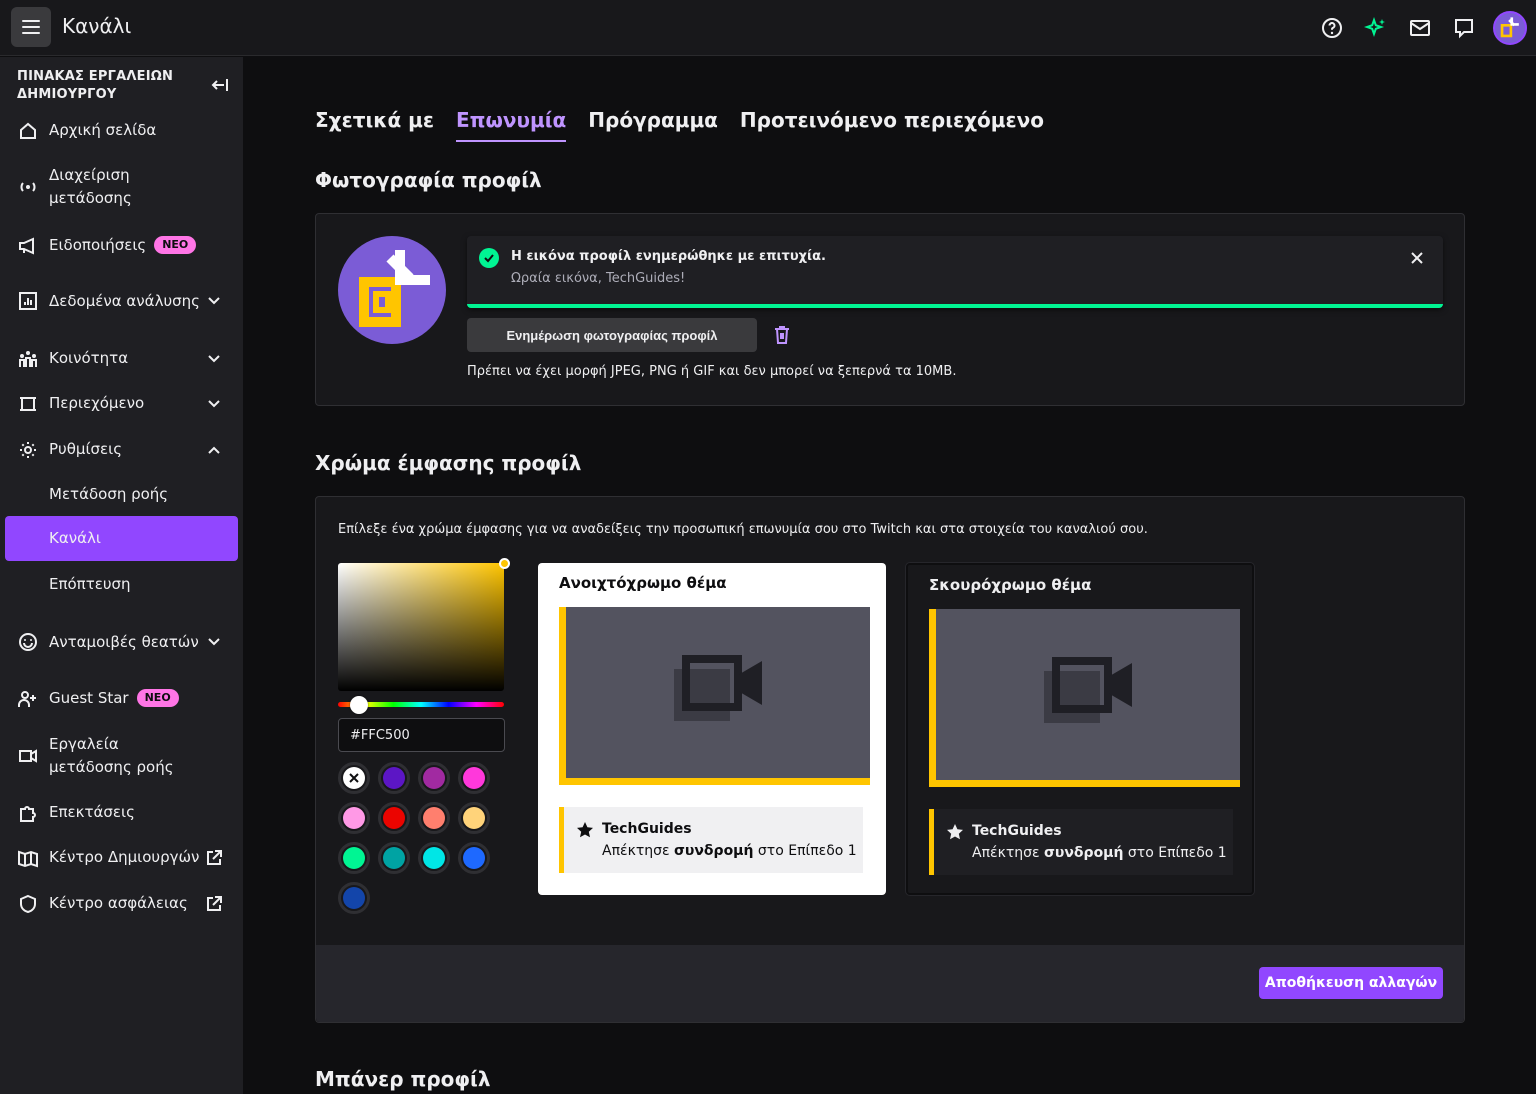 This screenshot has width=1536, height=1094. I want to click on color-swatches, so click(423, 838).